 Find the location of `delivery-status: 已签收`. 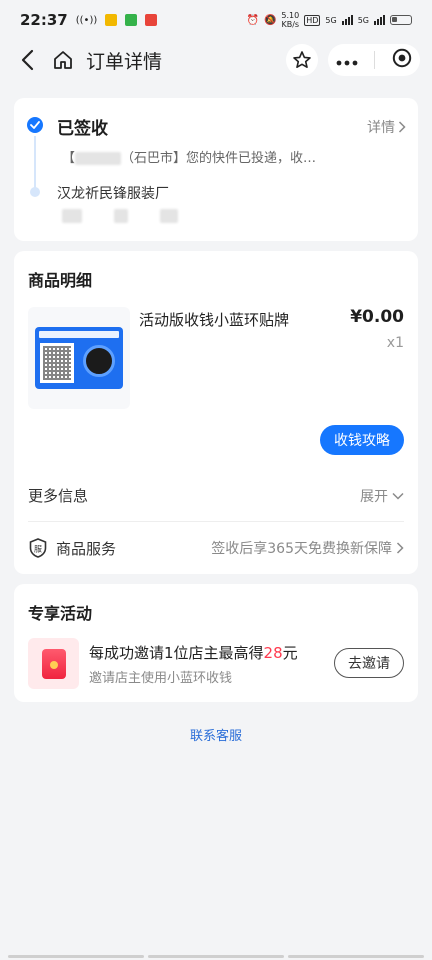

delivery-status: 已签收 is located at coordinates (82, 129).